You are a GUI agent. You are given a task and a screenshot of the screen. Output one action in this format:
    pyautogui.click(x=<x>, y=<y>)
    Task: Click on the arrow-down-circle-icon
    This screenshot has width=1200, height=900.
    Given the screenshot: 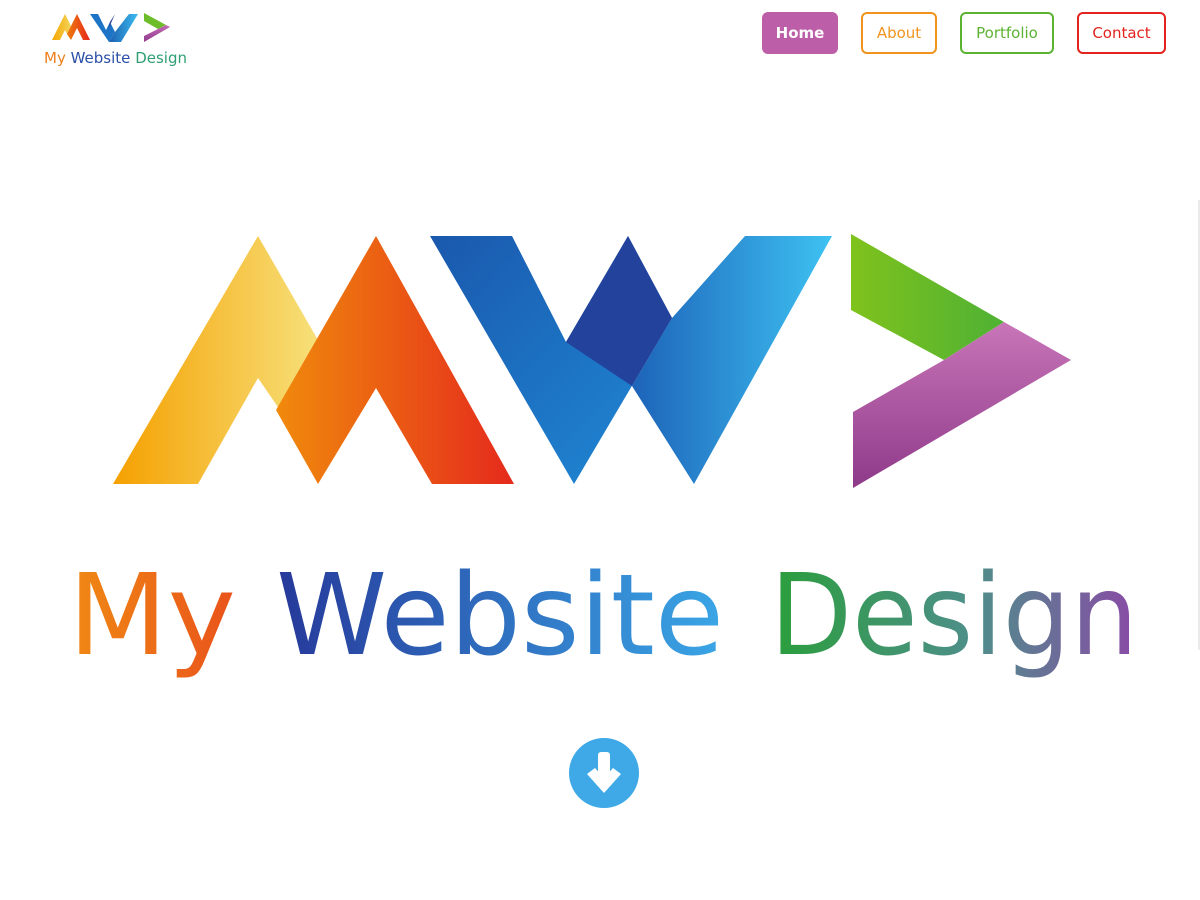 What is the action you would take?
    pyautogui.click(x=604, y=772)
    